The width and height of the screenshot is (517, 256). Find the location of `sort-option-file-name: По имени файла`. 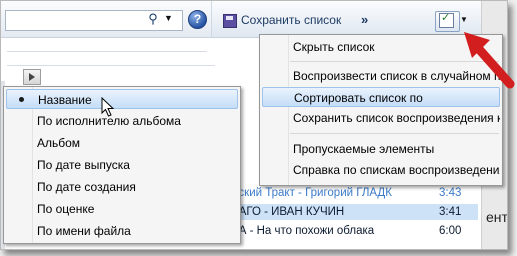

sort-option-file-name: По имени файла is located at coordinates (122, 231).